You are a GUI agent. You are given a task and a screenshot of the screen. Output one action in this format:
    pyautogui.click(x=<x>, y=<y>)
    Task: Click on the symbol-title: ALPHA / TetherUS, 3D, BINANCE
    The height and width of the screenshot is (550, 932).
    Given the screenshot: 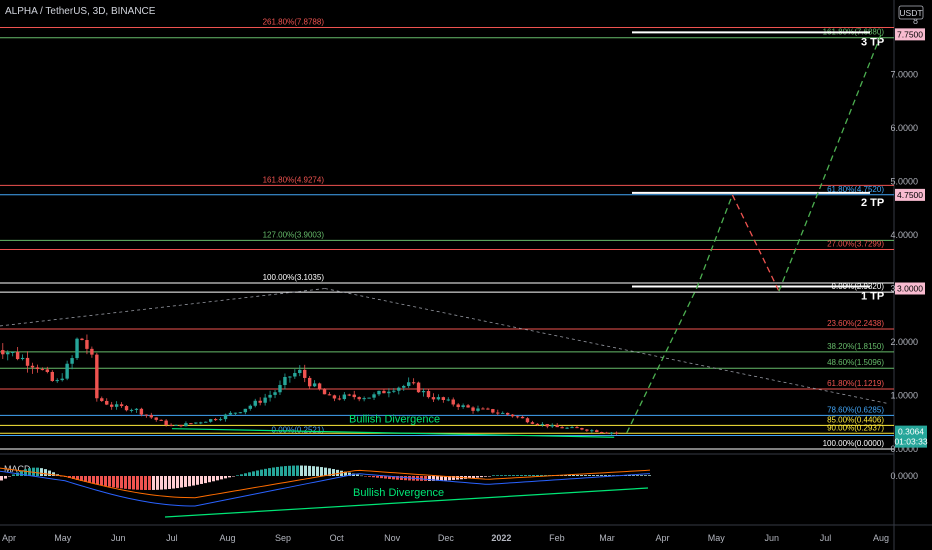 What is the action you would take?
    pyautogui.click(x=80, y=11)
    